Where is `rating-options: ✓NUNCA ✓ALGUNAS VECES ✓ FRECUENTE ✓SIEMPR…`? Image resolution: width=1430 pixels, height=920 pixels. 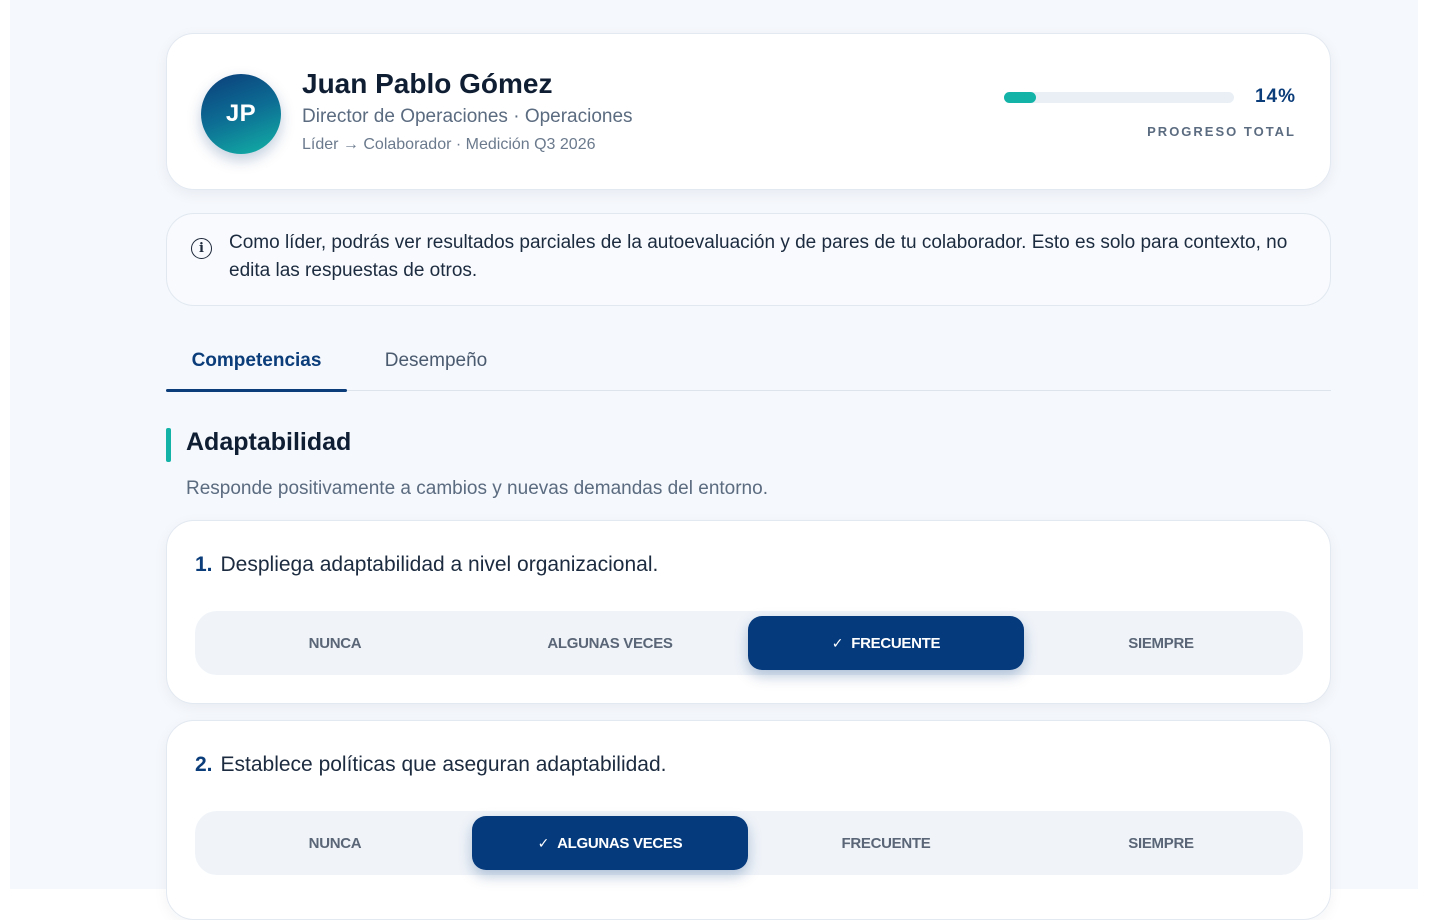 rating-options: ✓NUNCA ✓ALGUNAS VECES ✓ FRECUENTE ✓SIEMPR… is located at coordinates (749, 643).